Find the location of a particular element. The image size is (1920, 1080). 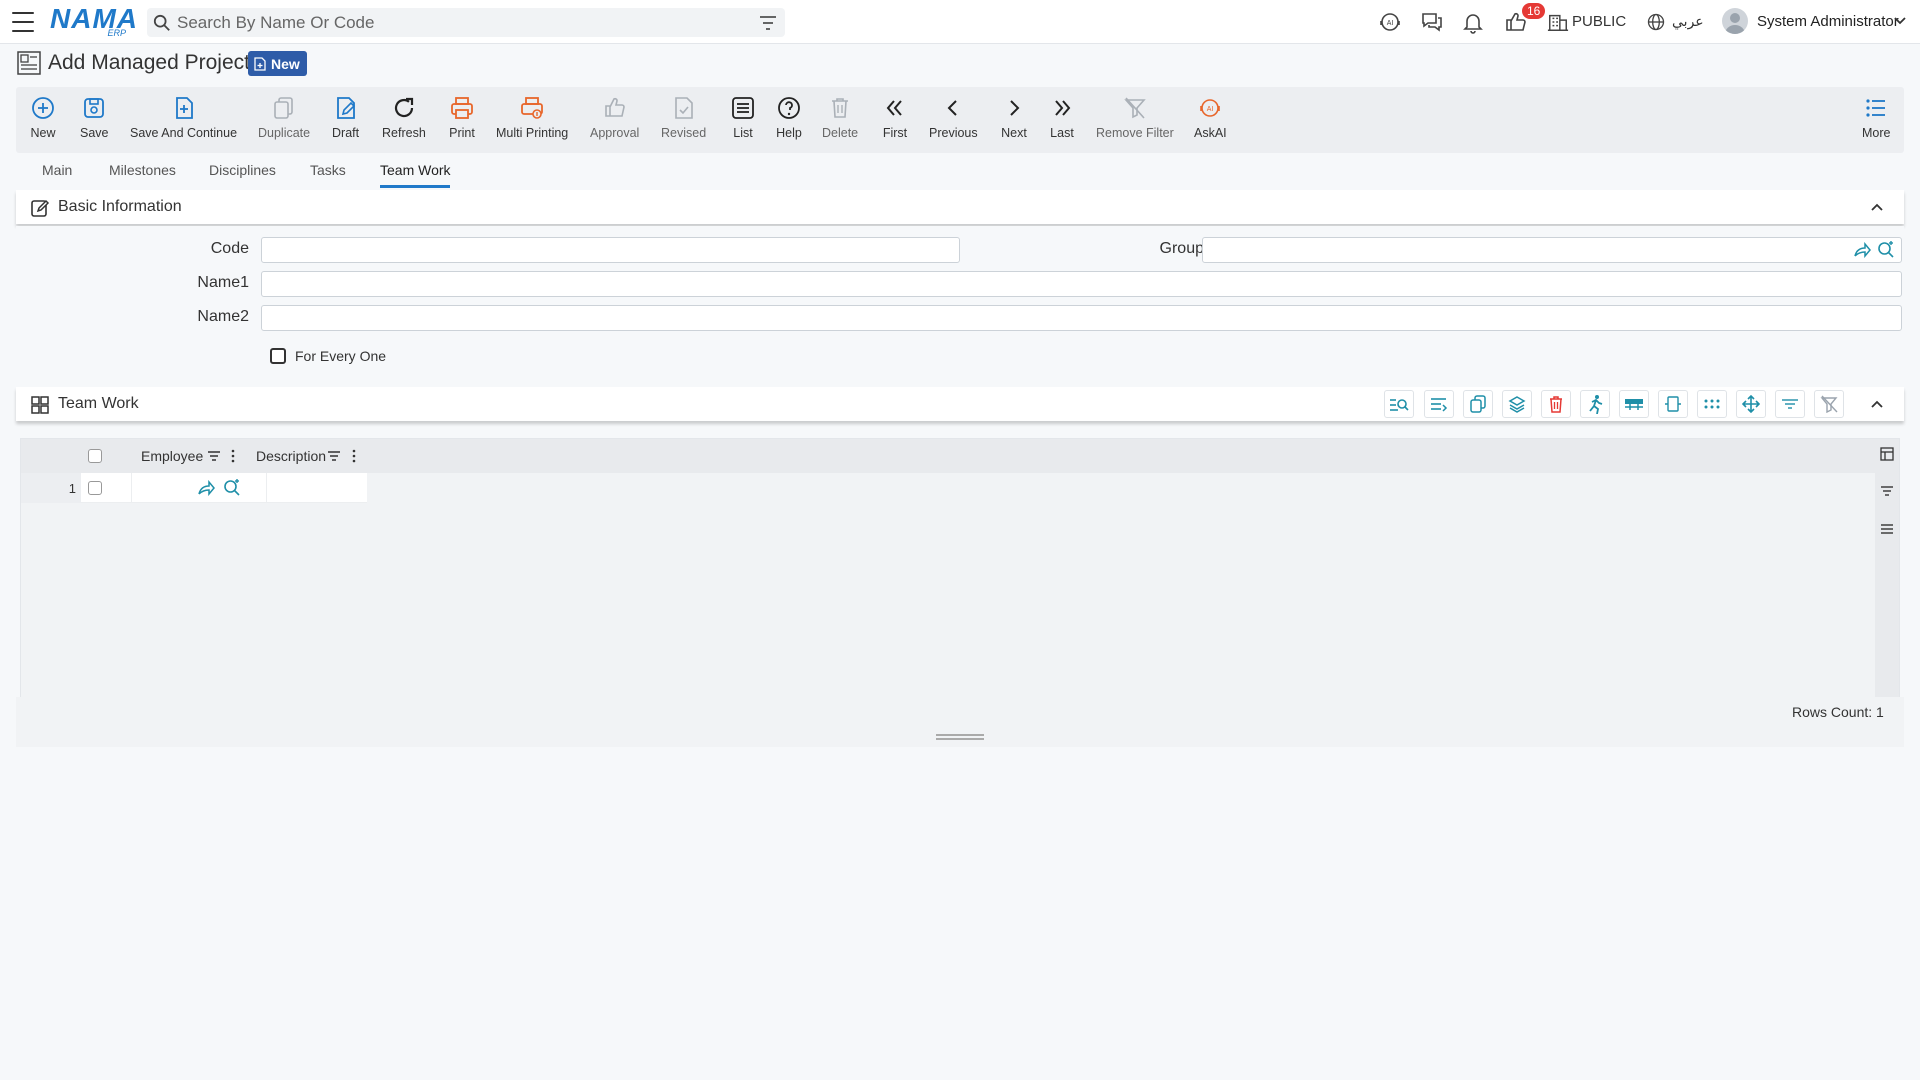

tab-milestones: Milestones is located at coordinates (142, 170).